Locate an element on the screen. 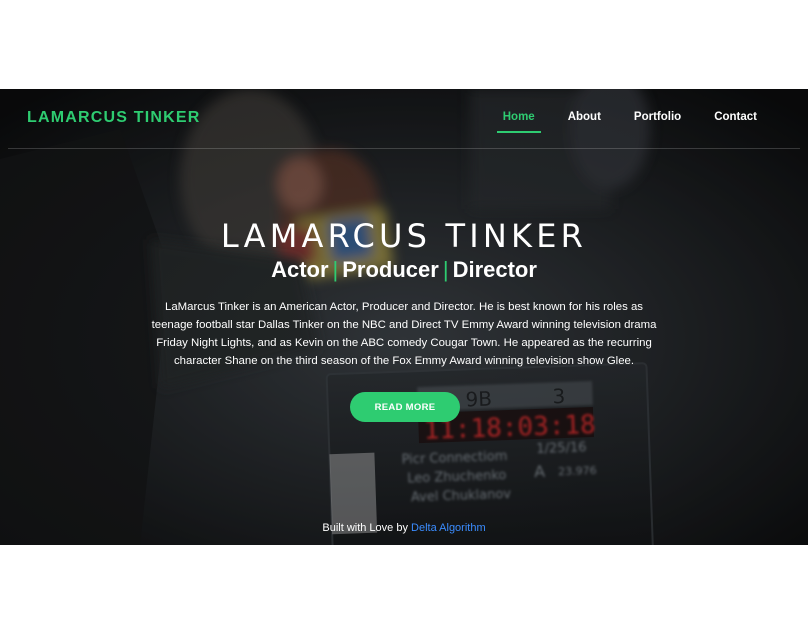  nav-contact-link: Contact is located at coordinates (735, 122).